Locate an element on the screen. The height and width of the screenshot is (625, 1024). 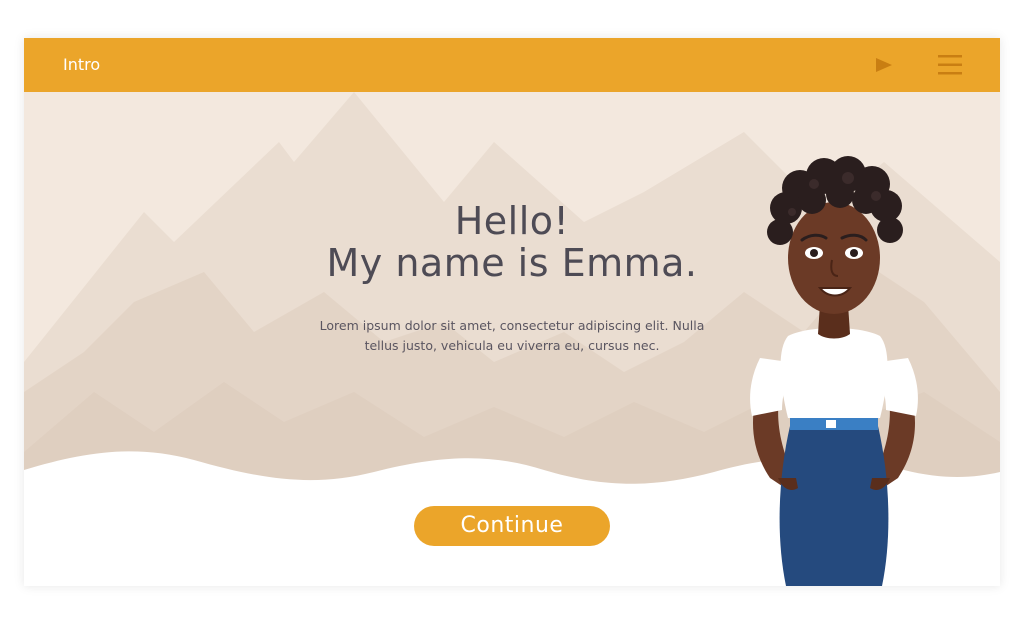
play-button is located at coordinates (883, 65).